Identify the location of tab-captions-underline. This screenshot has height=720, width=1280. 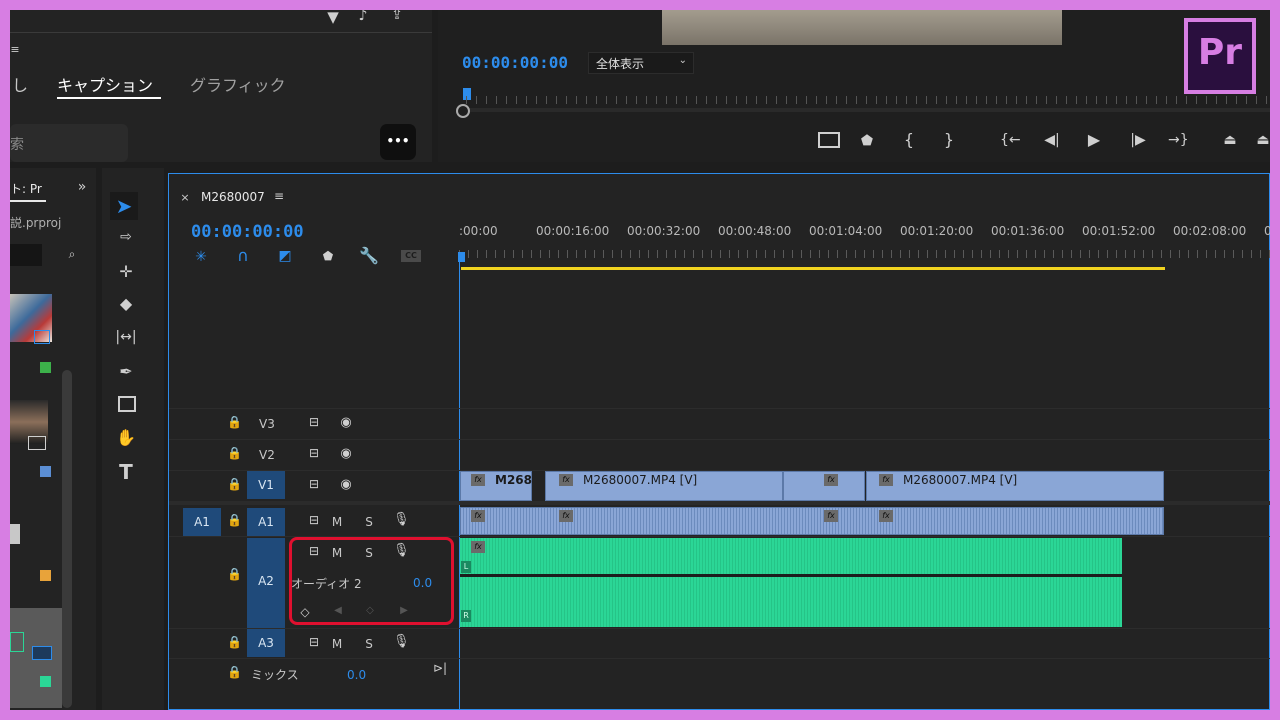
(109, 98).